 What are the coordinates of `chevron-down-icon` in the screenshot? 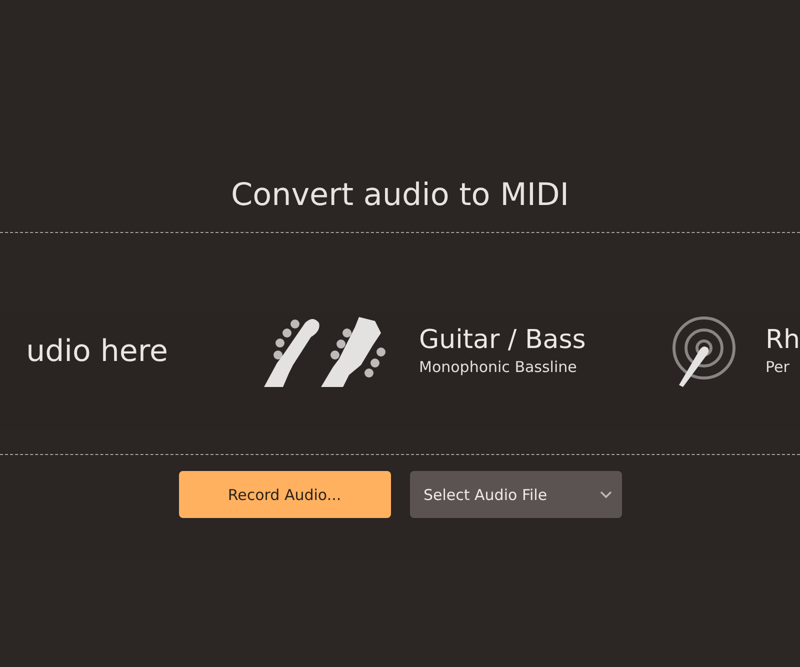 It's located at (606, 494).